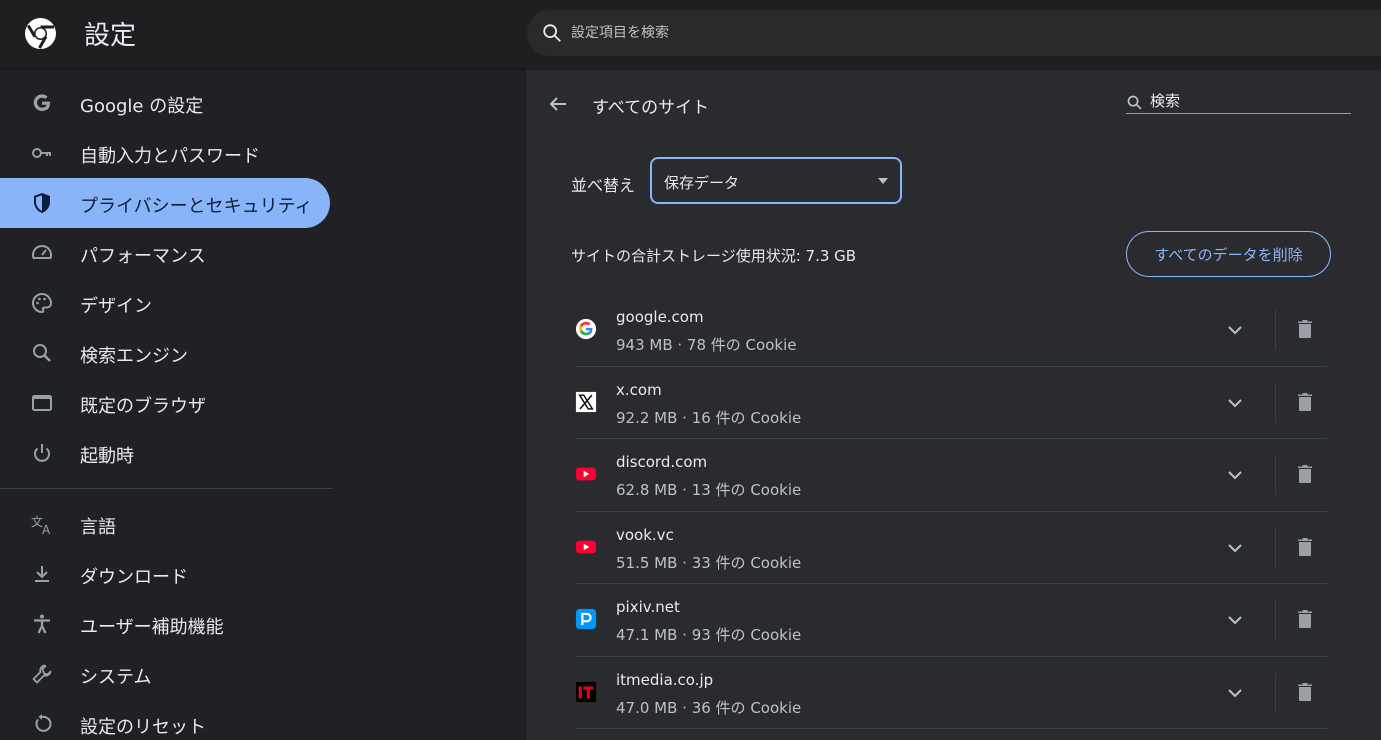 This screenshot has width=1381, height=740. I want to click on google-favicon-icon, so click(586, 329).